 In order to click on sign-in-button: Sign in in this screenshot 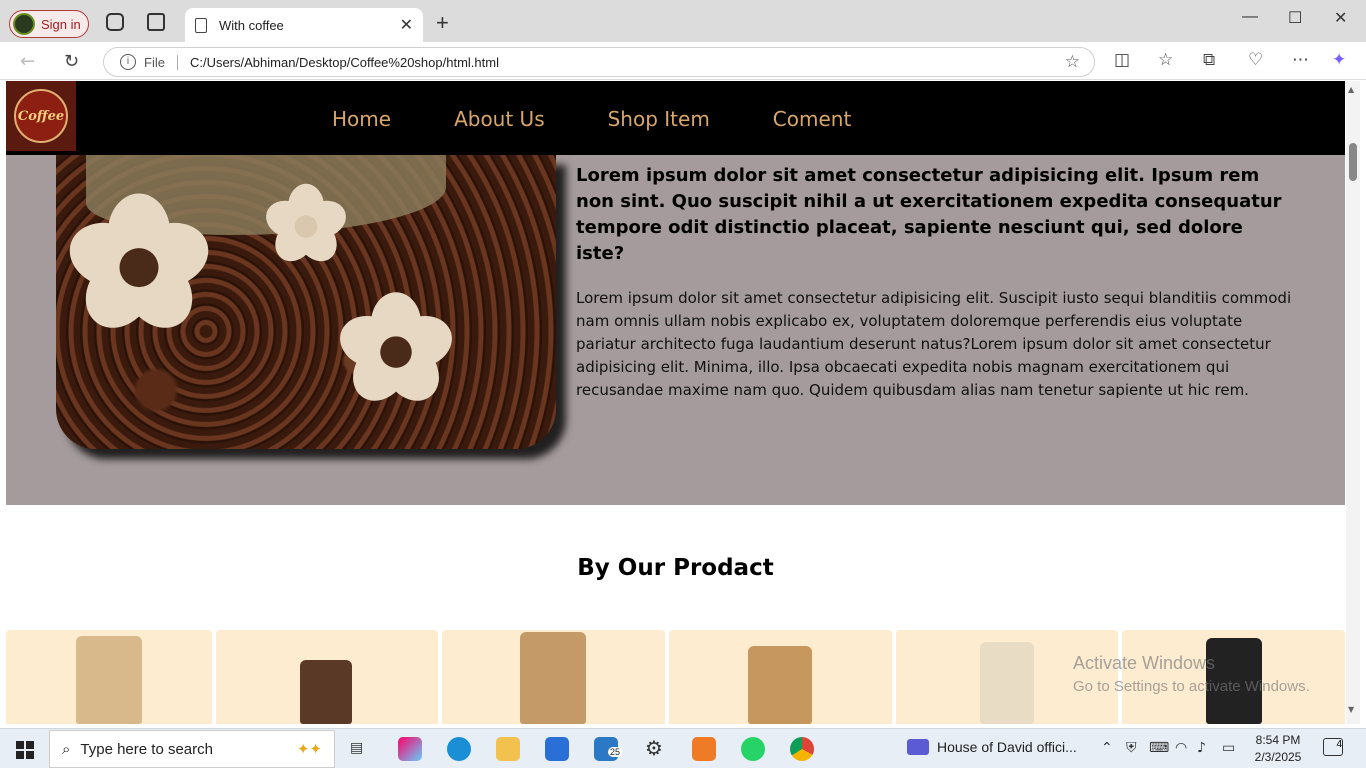, I will do `click(49, 24)`.